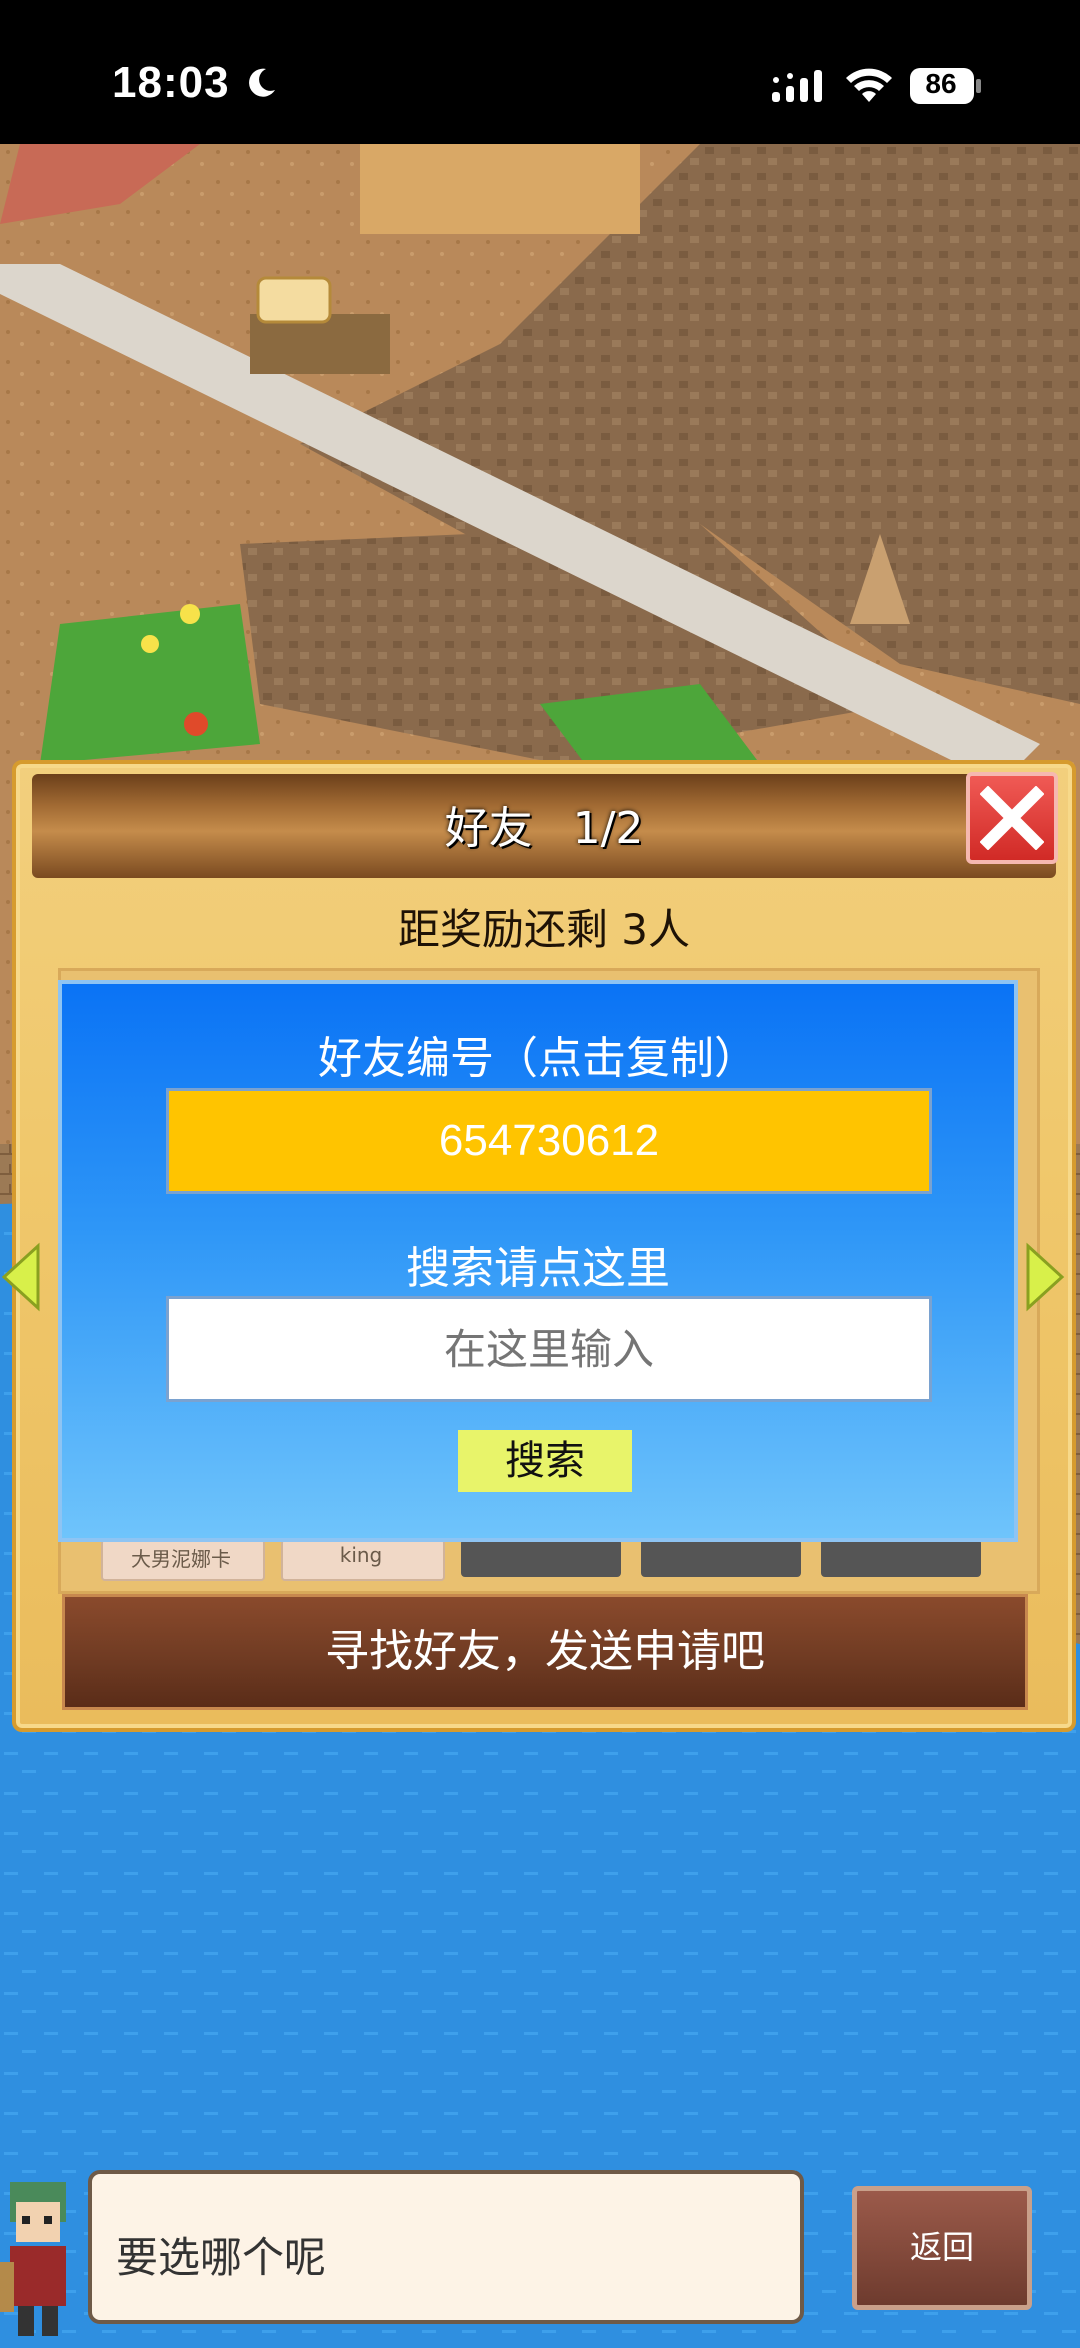 The height and width of the screenshot is (2348, 1080). Describe the element at coordinates (608, 828) in the screenshot. I see `panel-page-indicator: 1/2` at that location.